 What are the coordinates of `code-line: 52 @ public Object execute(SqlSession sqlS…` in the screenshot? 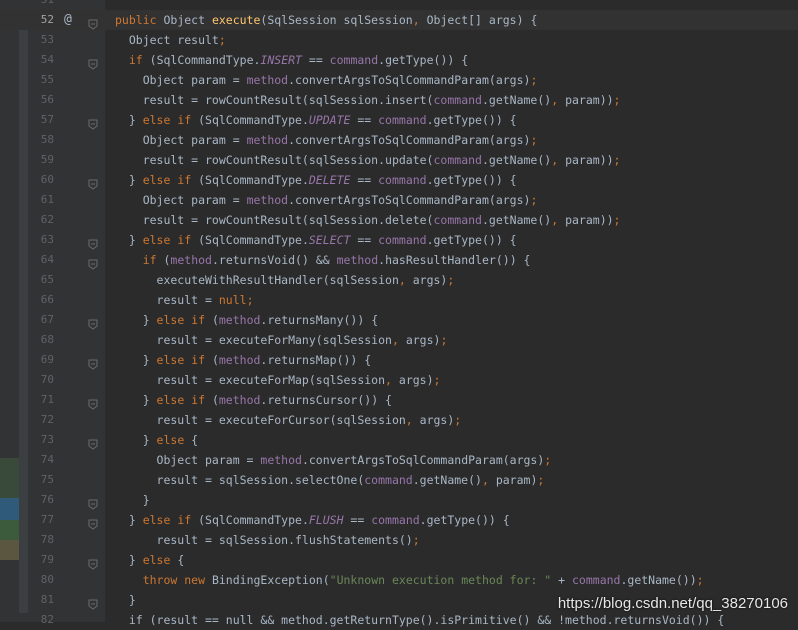 It's located at (399, 20).